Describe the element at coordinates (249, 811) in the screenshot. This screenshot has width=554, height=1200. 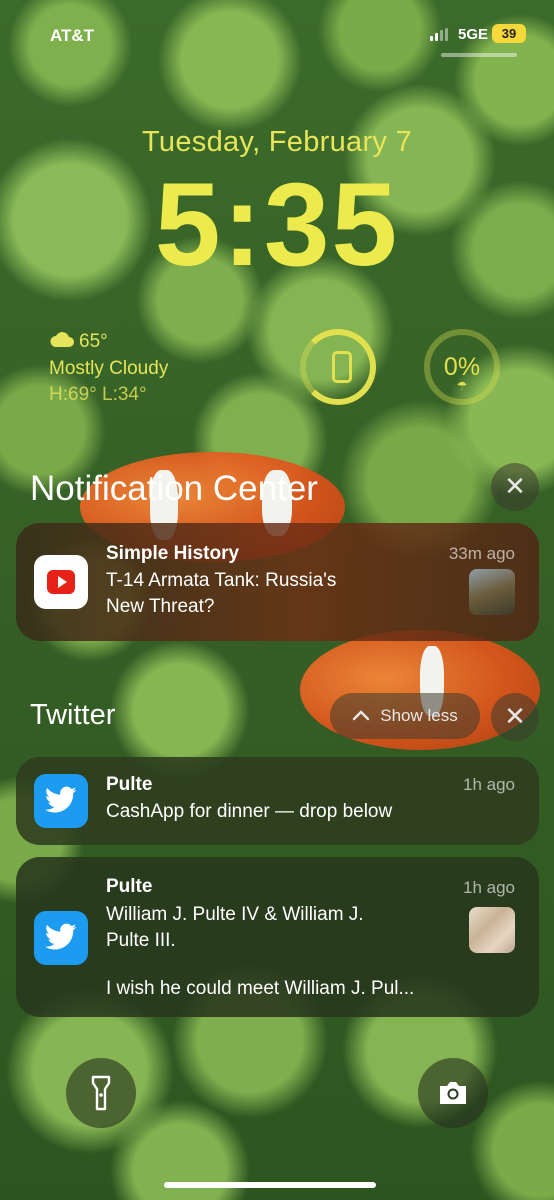
I see `notification-body: CashApp for dinner — drop below` at that location.